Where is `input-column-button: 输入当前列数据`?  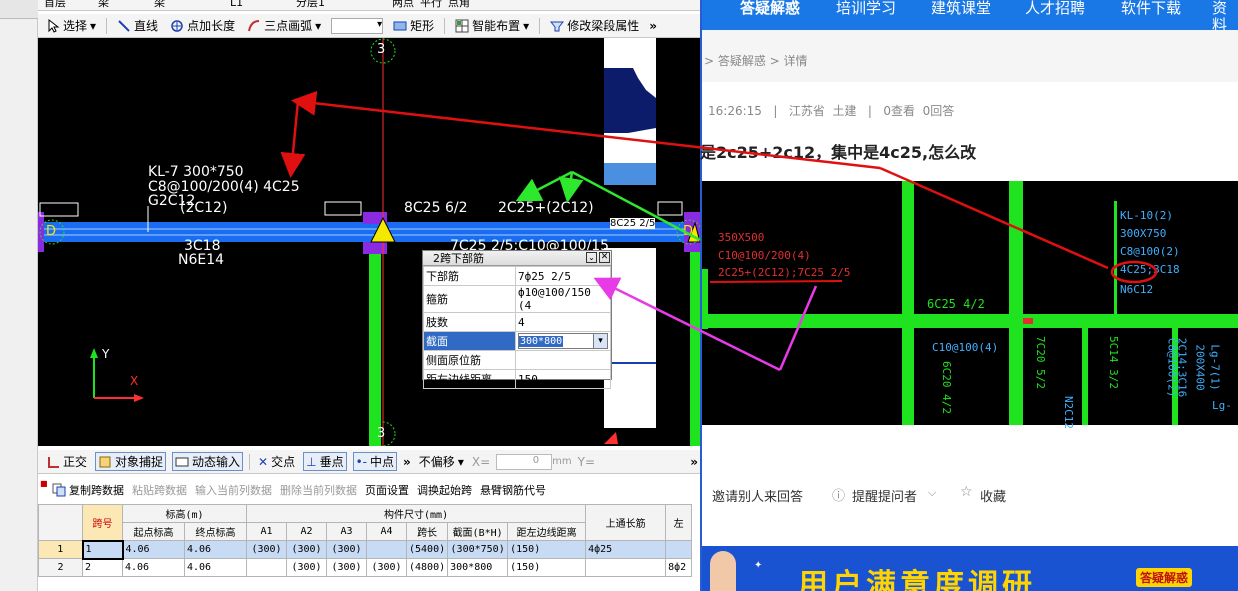 input-column-button: 输入当前列数据 is located at coordinates (233, 490).